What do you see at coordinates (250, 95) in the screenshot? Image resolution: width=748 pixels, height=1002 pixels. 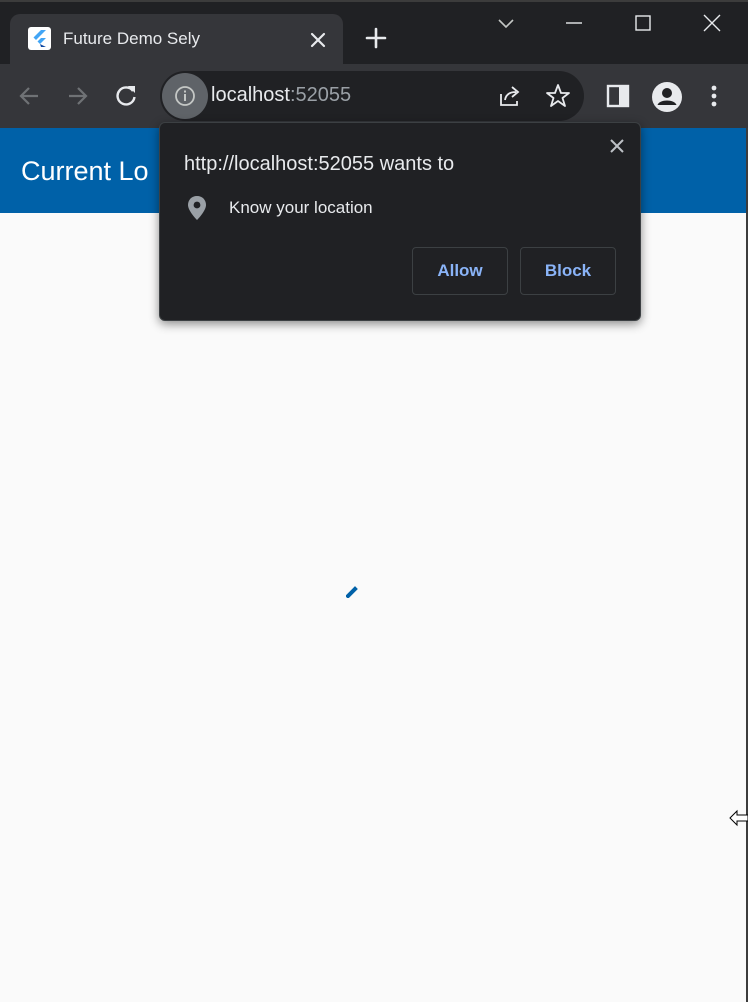 I see `url-host: localhost` at bounding box center [250, 95].